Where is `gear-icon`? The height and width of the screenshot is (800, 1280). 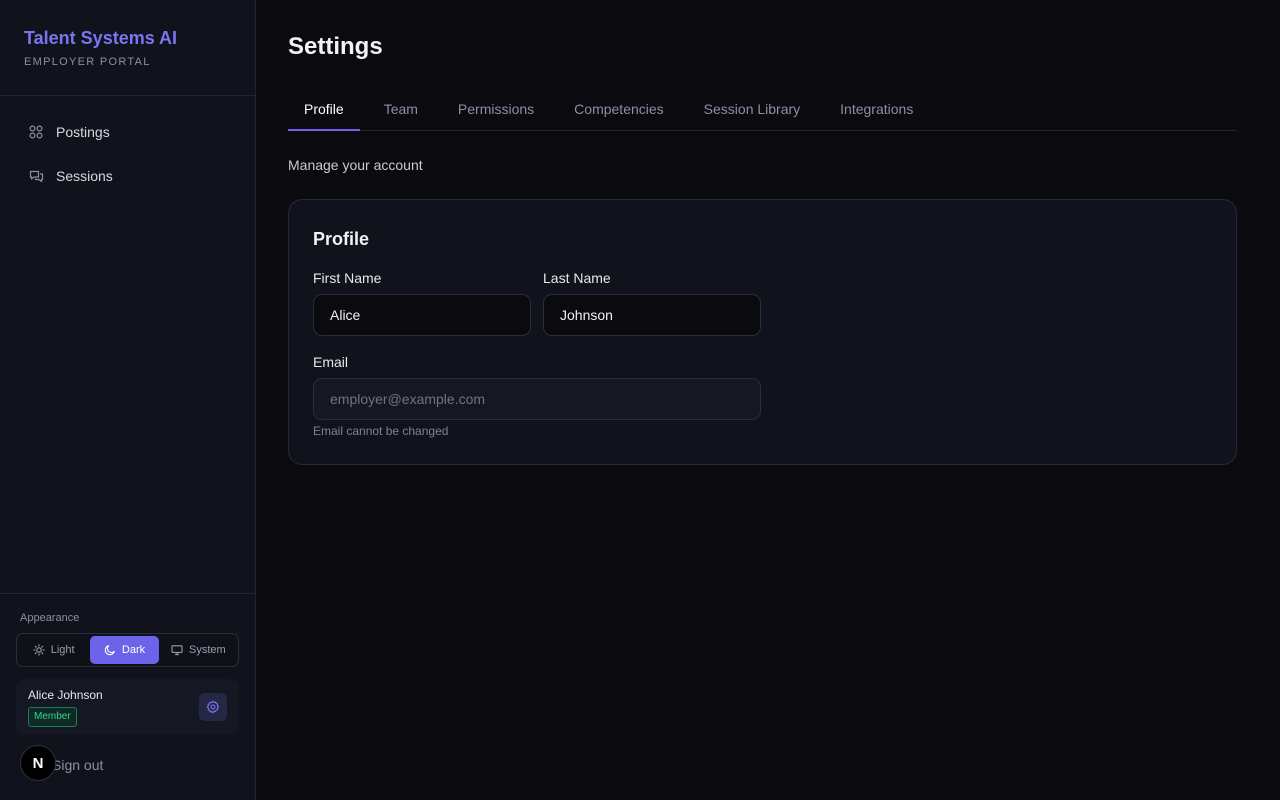
gear-icon is located at coordinates (213, 707).